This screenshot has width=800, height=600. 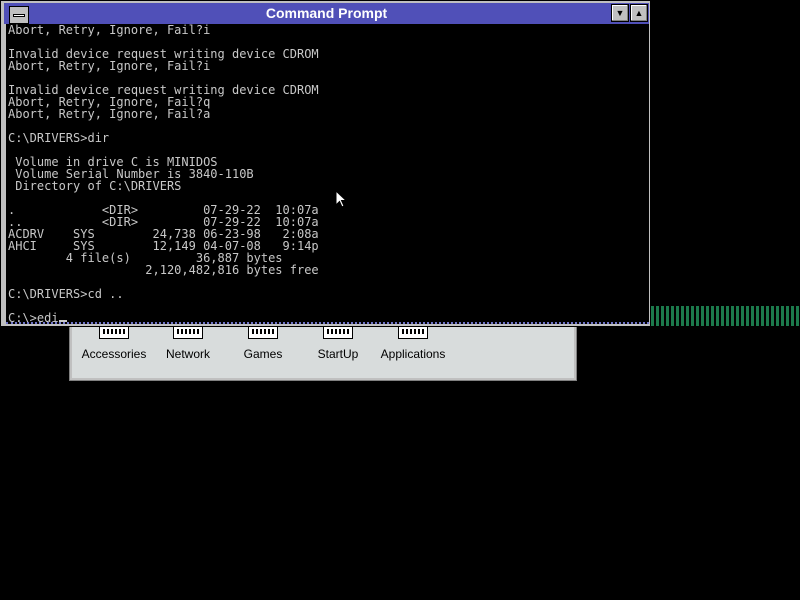 I want to click on title-bar: Command Prompt, so click(x=326, y=13).